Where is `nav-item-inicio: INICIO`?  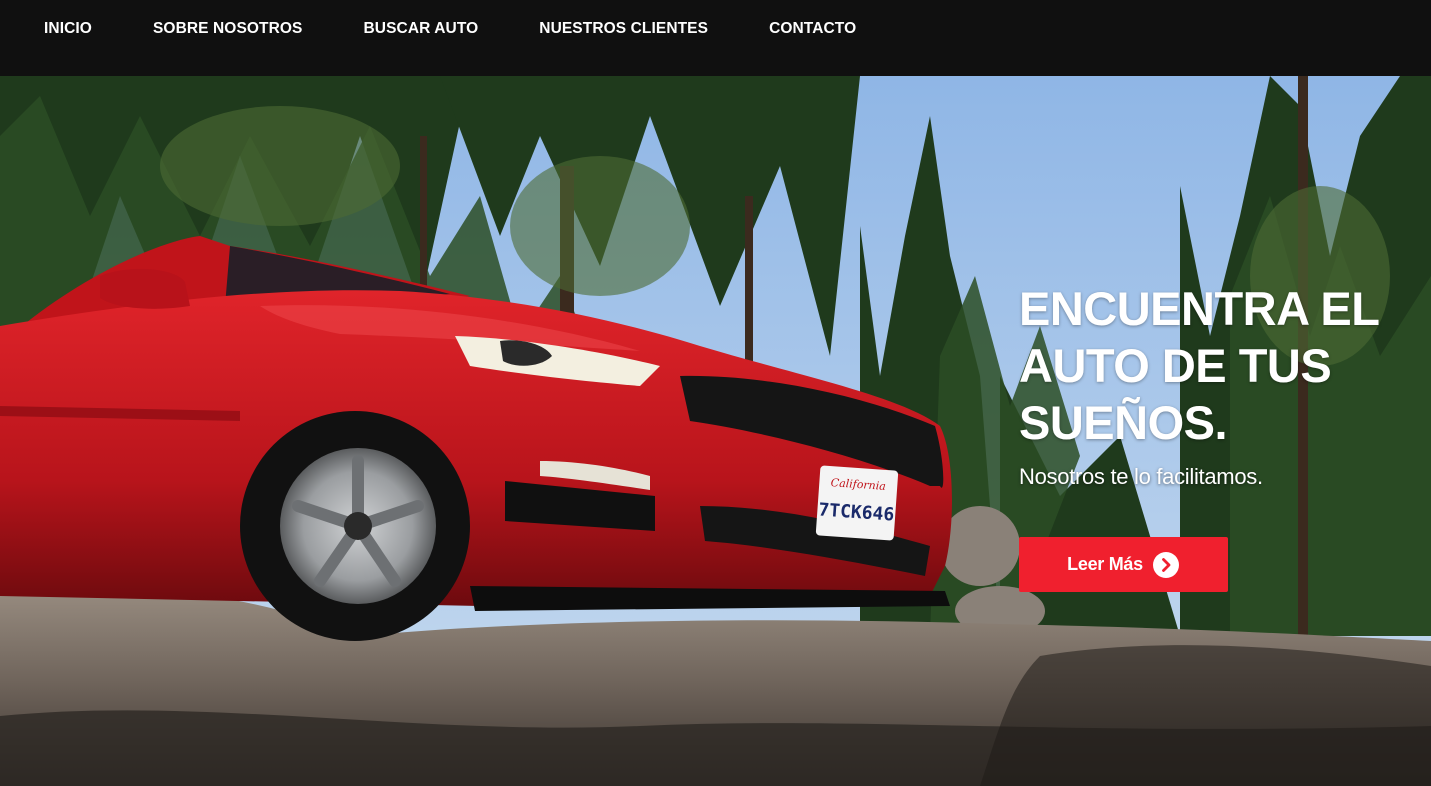
nav-item-inicio: INICIO is located at coordinates (68, 29).